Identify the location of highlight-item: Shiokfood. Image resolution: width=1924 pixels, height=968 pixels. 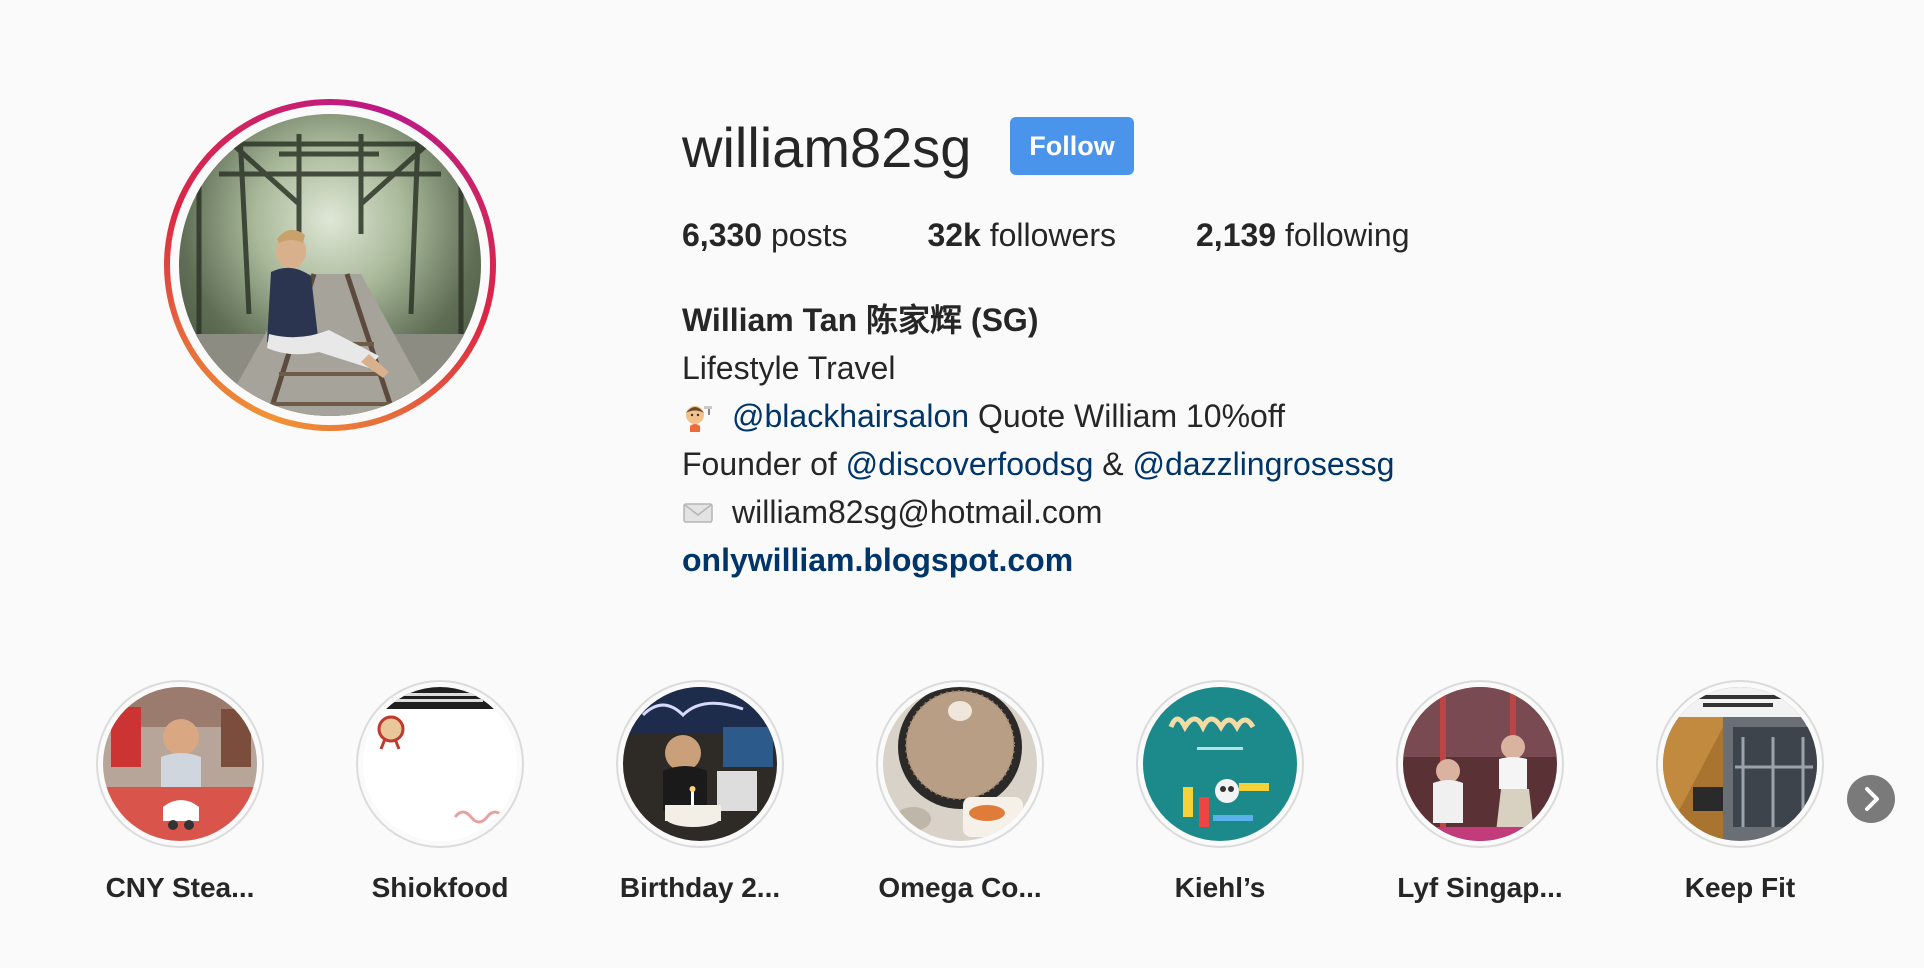
(440, 792).